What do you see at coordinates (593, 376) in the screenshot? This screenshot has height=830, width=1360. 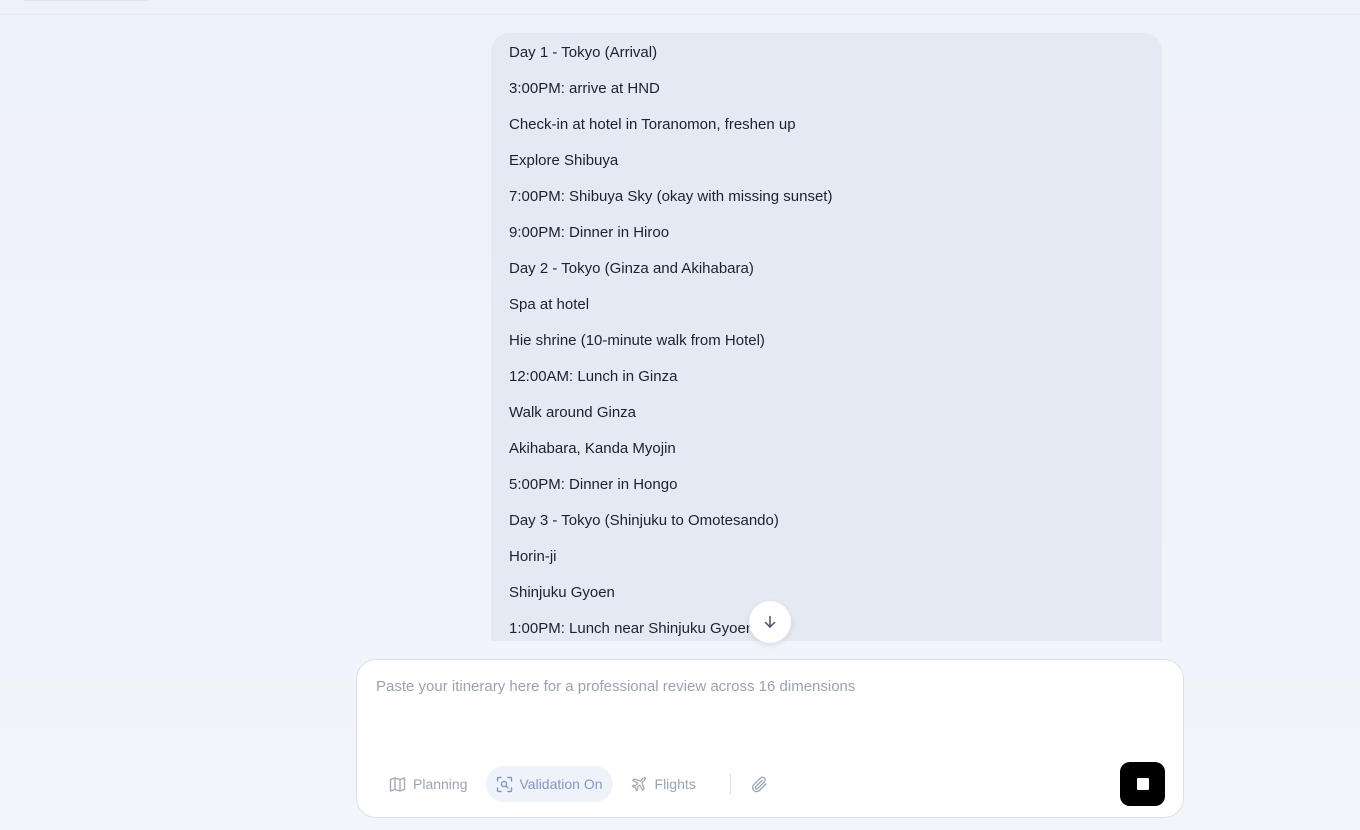 I see `message-line: 12:00AM: Lunch in Ginza` at bounding box center [593, 376].